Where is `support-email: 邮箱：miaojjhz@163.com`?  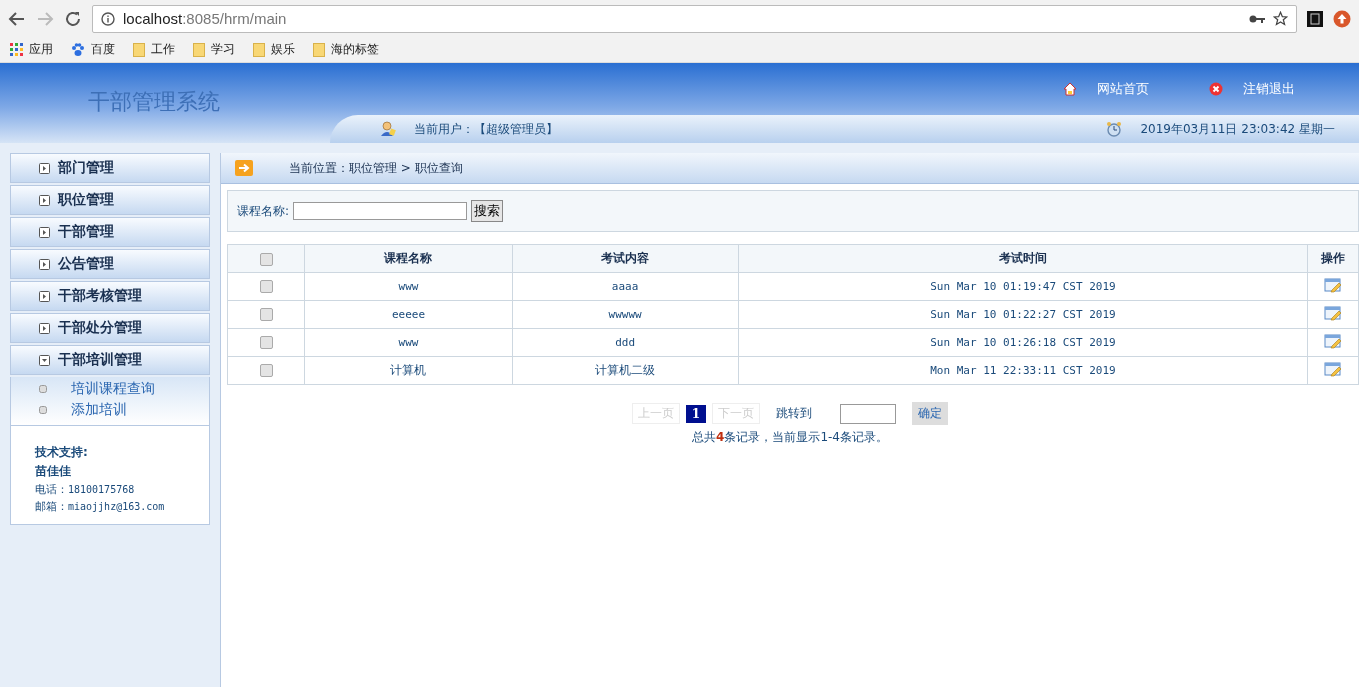
support-email: 邮箱：miaojjhz@163.com is located at coordinates (100, 506).